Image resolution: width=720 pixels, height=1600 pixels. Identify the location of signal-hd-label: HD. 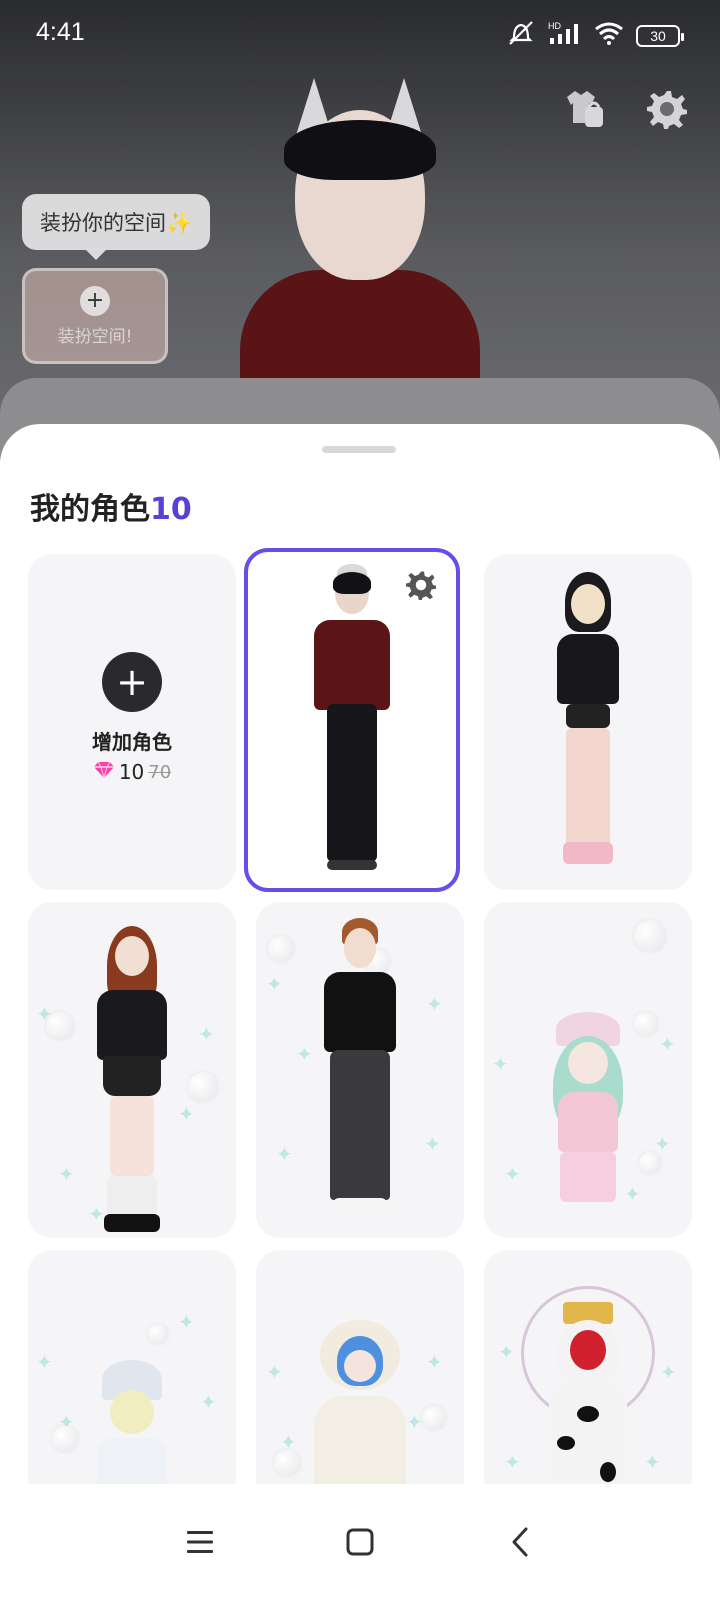
(554, 26).